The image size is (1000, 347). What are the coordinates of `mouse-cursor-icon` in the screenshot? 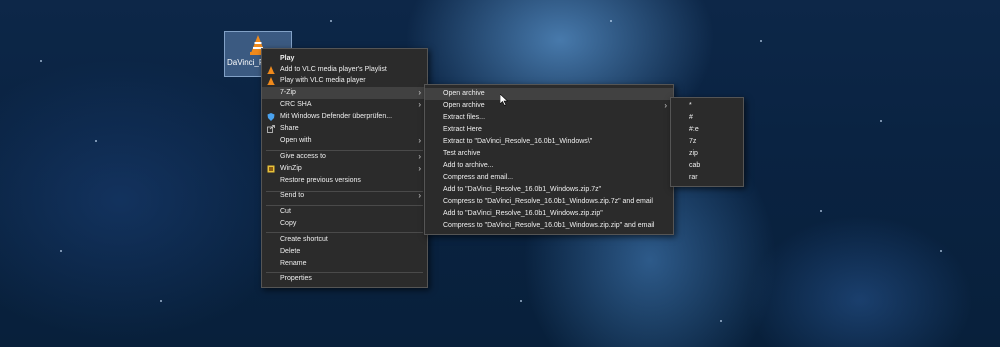 It's located at (504, 100).